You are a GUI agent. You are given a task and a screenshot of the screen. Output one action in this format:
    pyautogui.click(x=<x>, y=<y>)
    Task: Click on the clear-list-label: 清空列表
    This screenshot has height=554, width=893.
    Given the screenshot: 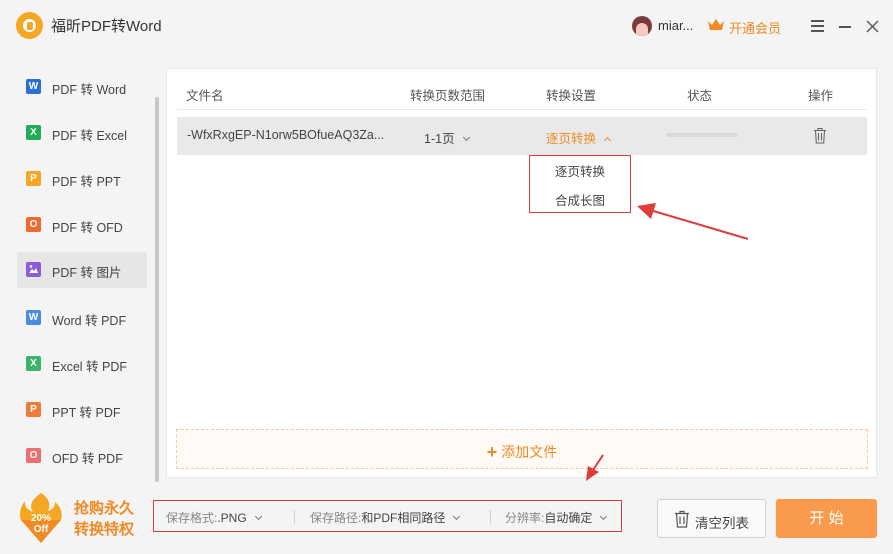 What is the action you would take?
    pyautogui.click(x=722, y=523)
    